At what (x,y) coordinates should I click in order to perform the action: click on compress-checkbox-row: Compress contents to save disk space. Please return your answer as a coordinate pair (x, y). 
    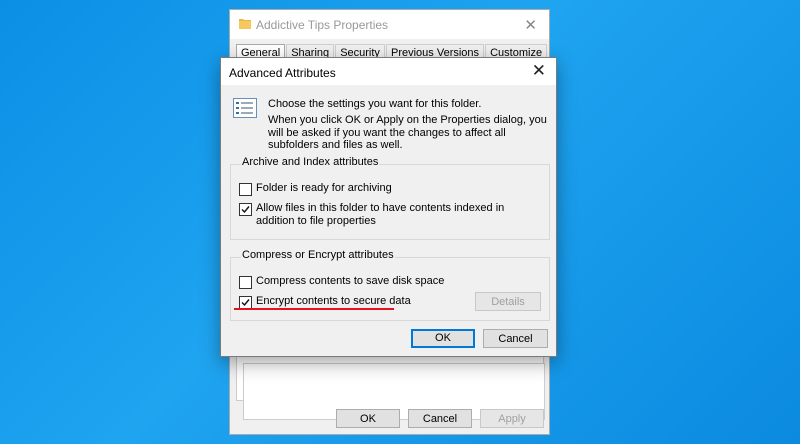
    Looking at the image, I should click on (341, 282).